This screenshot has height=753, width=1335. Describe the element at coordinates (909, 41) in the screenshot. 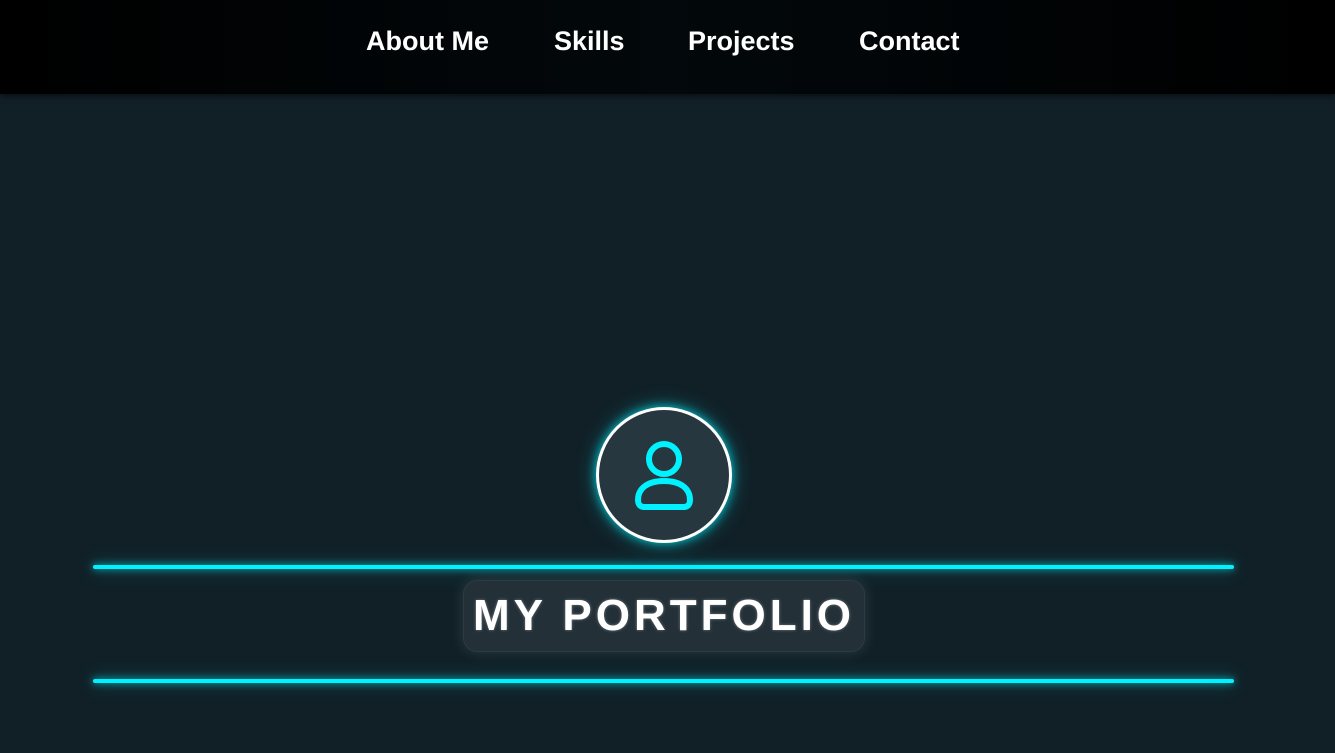

I see `nav-link-contact: Contact` at that location.